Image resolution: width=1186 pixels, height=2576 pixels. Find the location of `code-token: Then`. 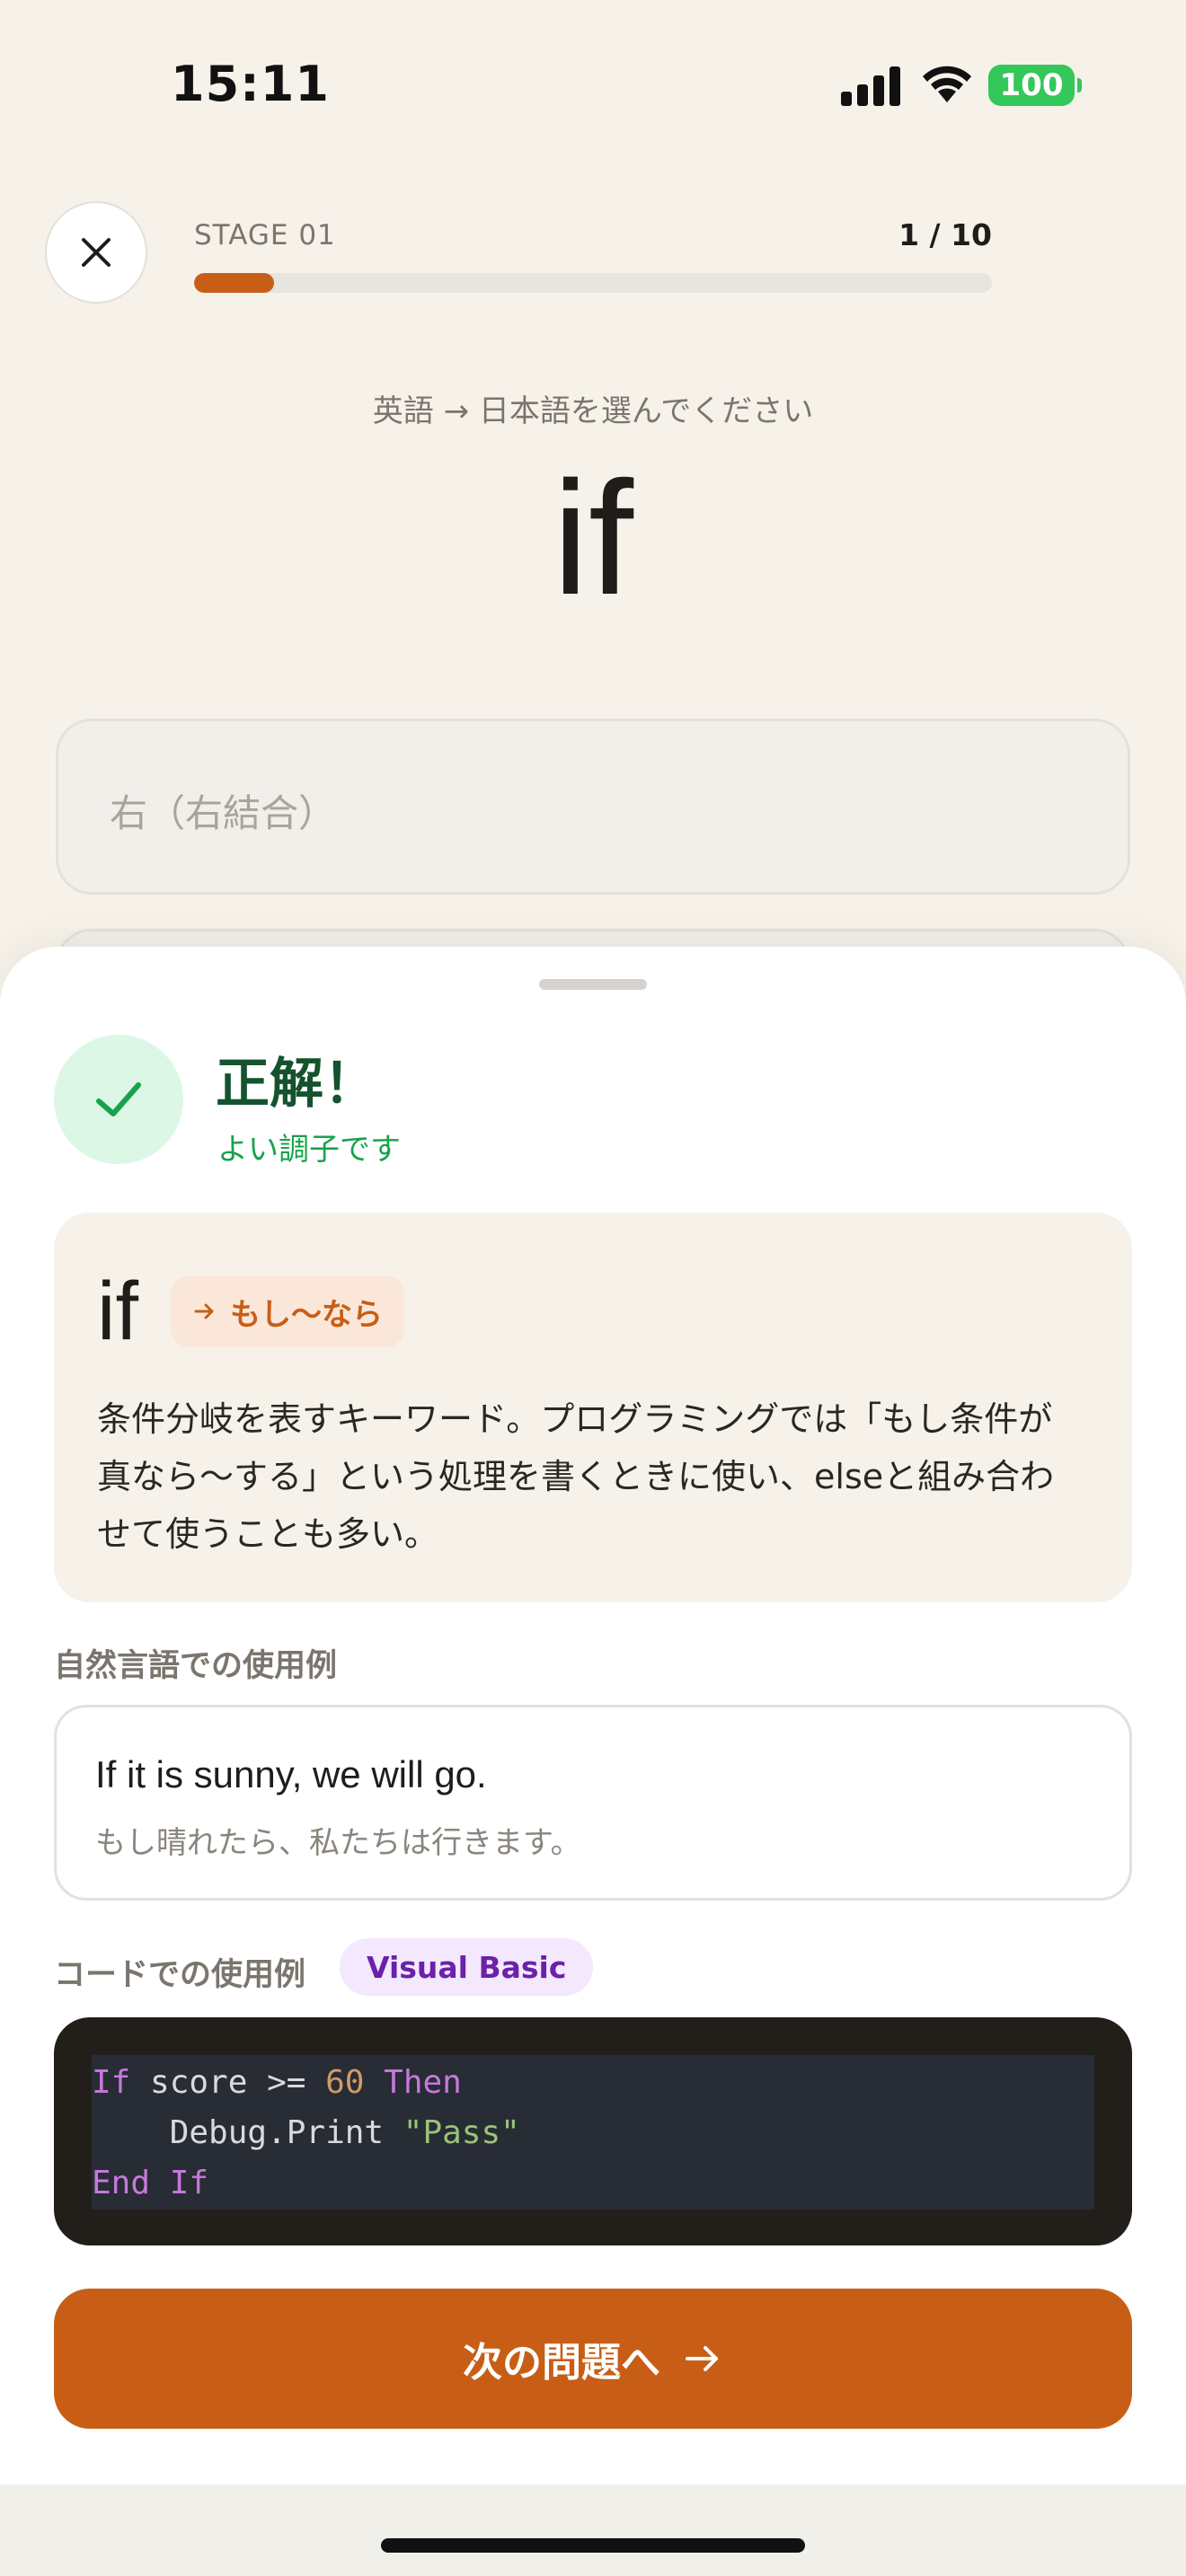

code-token: Then is located at coordinates (423, 2082).